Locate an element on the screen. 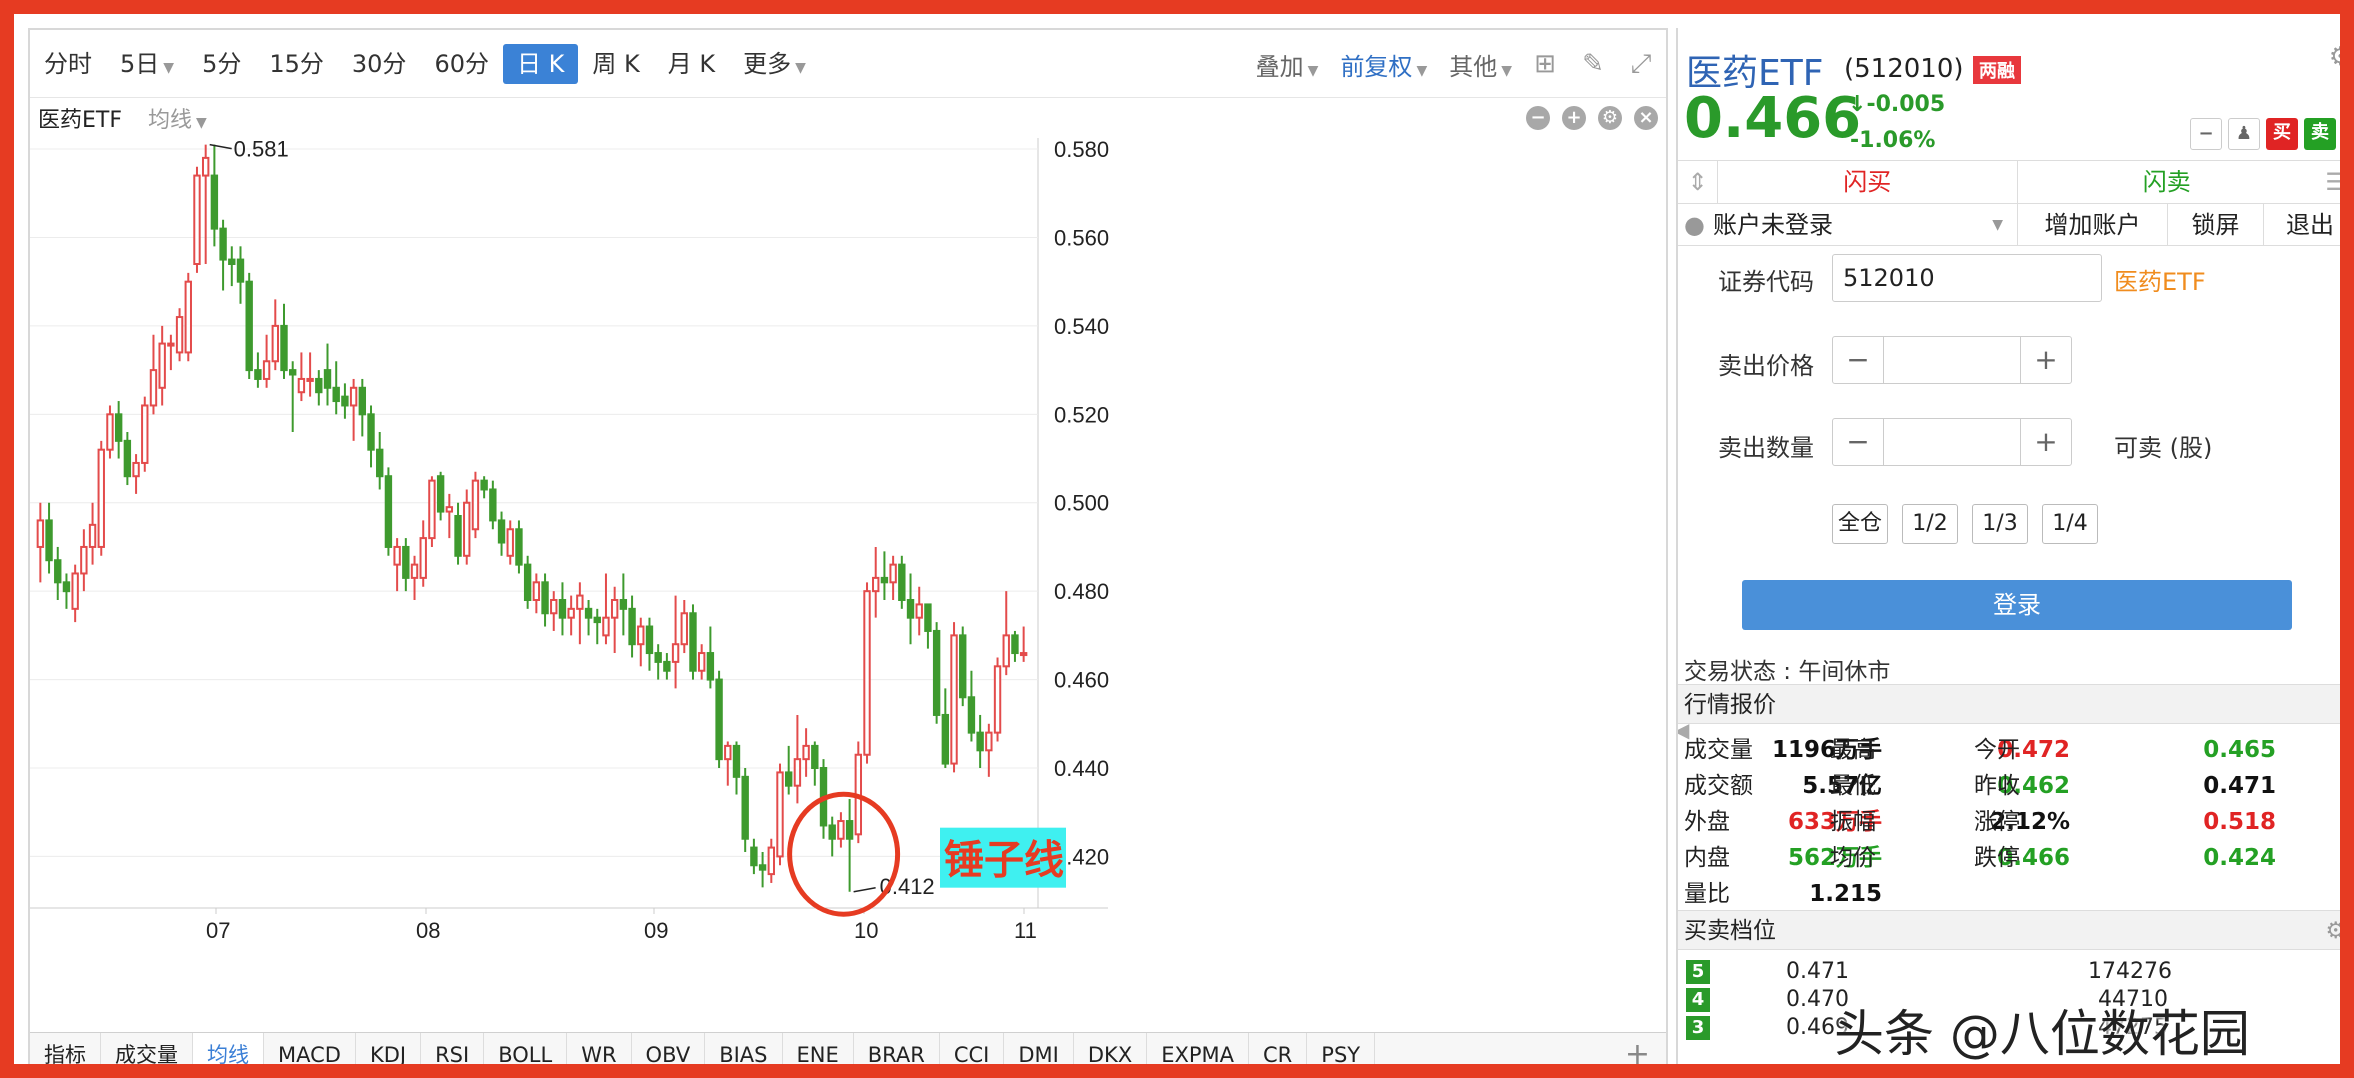  quote-label: 最低 is located at coordinates (1853, 786).